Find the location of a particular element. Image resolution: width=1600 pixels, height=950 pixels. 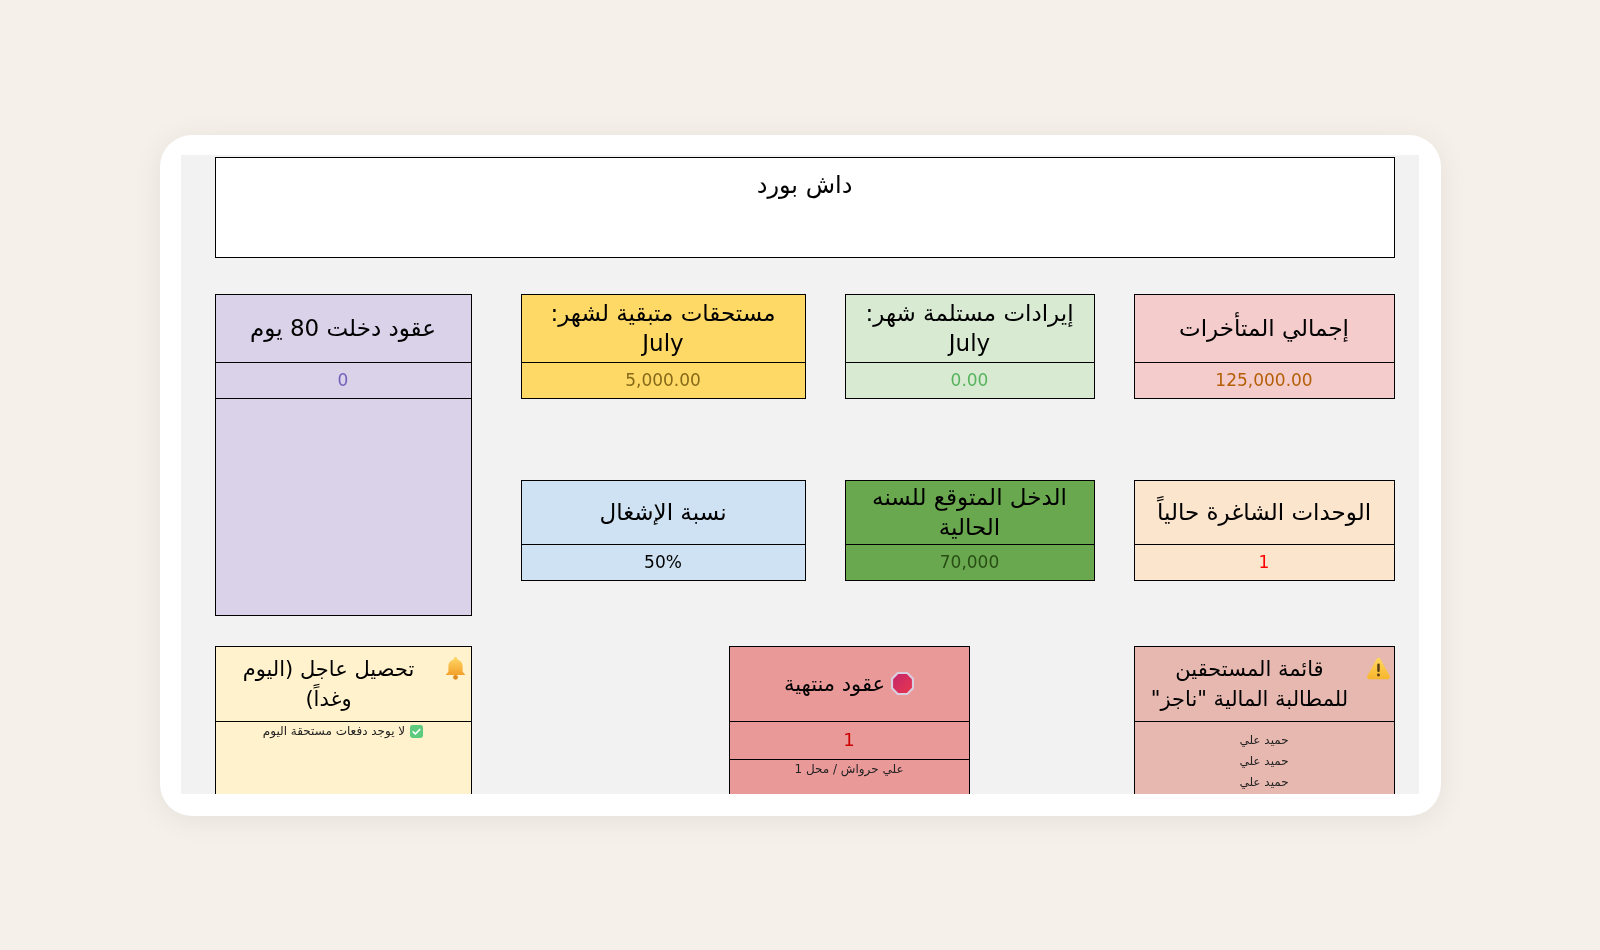

card-title: عقود دخلت 80 يوم is located at coordinates (343, 328).